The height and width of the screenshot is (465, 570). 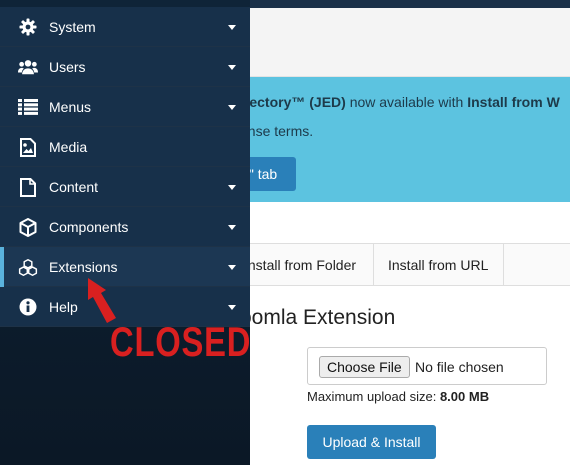 What do you see at coordinates (125, 67) in the screenshot?
I see `sidebar-item-users: Users` at bounding box center [125, 67].